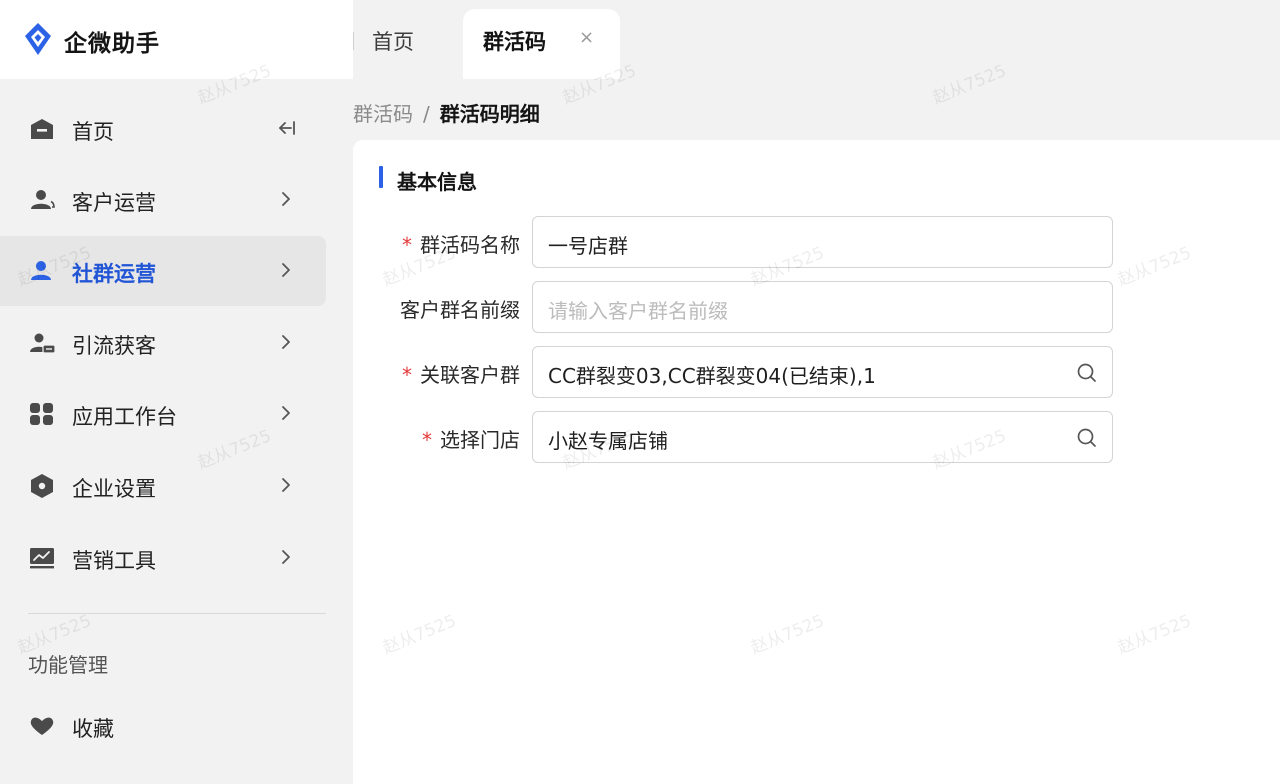  I want to click on sidebar-item-home: 首页, so click(163, 129).